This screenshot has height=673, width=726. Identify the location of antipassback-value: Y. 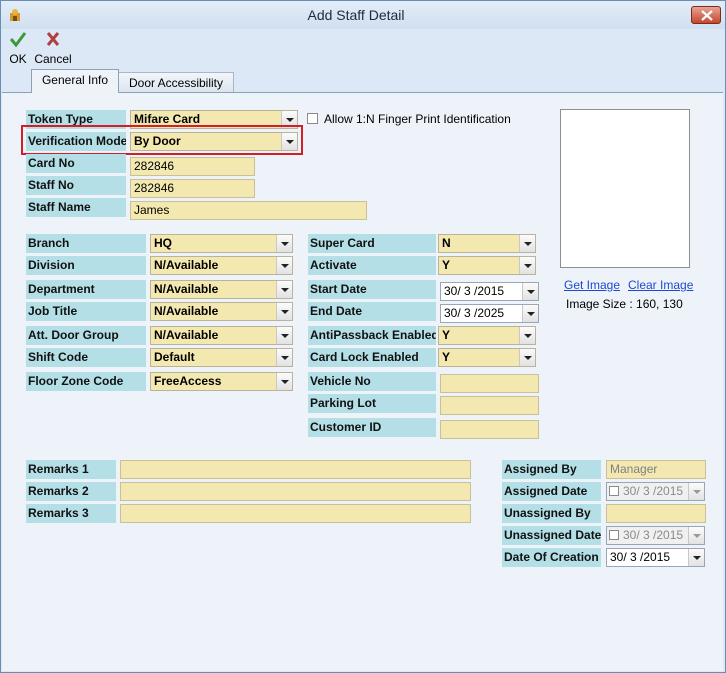
(446, 335).